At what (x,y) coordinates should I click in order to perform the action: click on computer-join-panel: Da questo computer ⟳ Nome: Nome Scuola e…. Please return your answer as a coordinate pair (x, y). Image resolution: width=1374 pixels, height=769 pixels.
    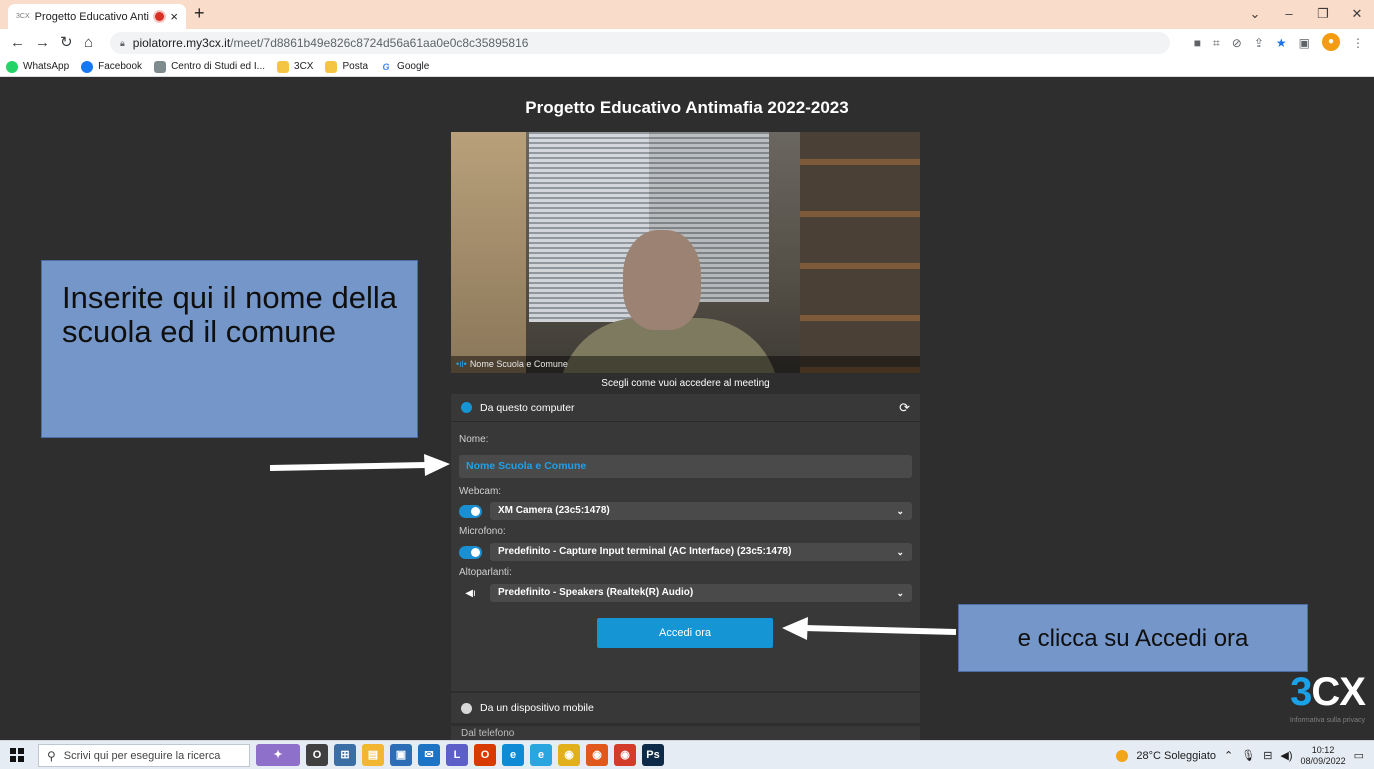
    Looking at the image, I should click on (685, 542).